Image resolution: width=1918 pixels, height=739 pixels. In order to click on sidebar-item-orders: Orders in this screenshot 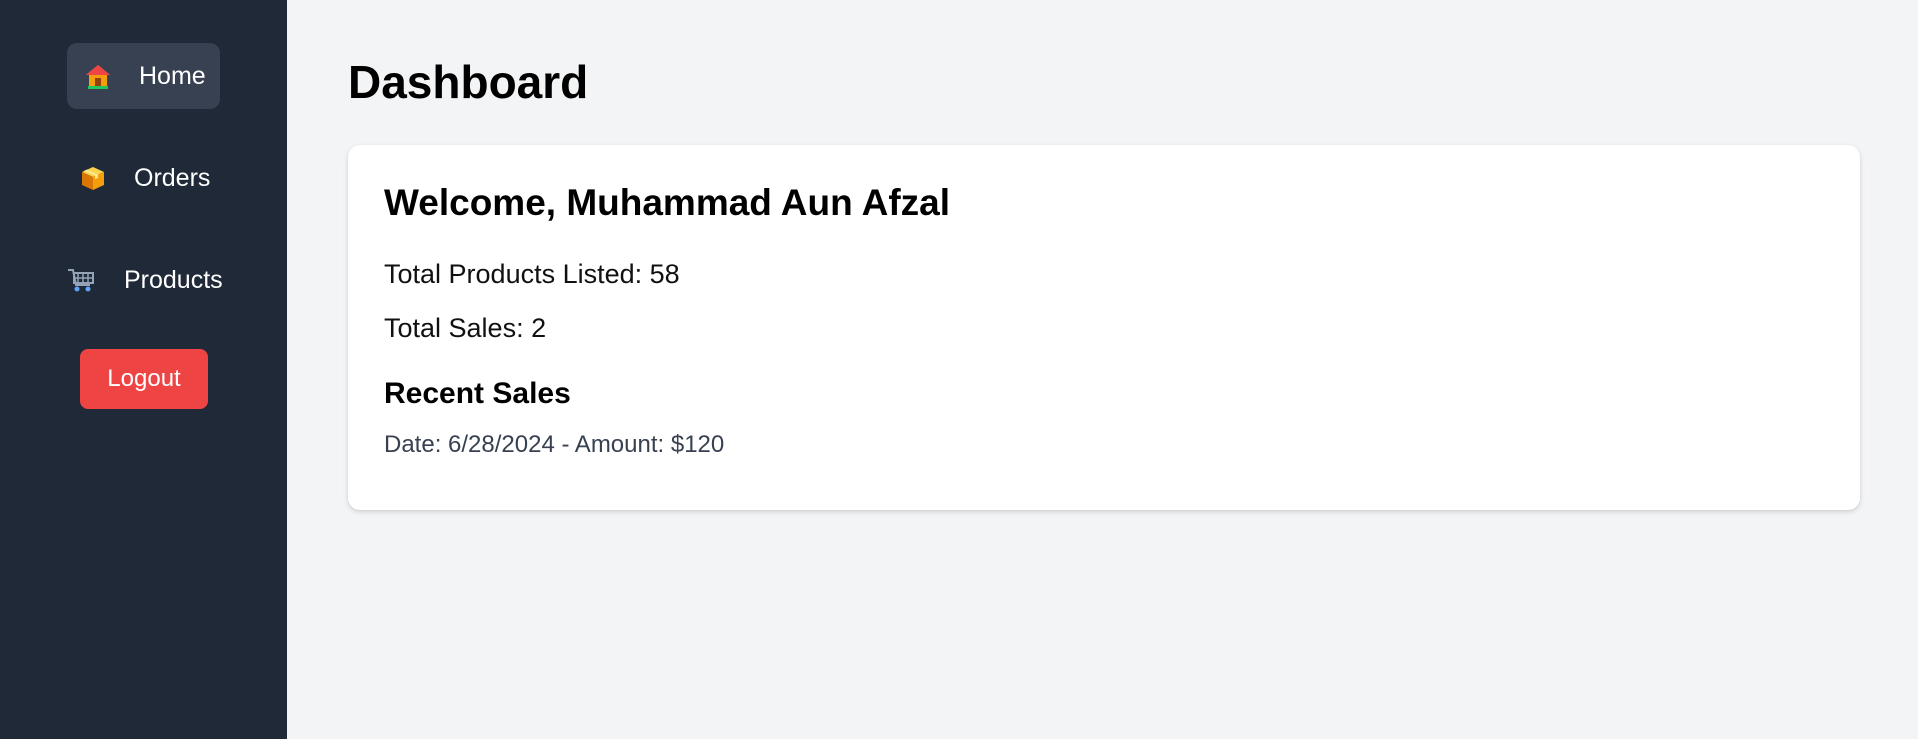, I will do `click(143, 178)`.